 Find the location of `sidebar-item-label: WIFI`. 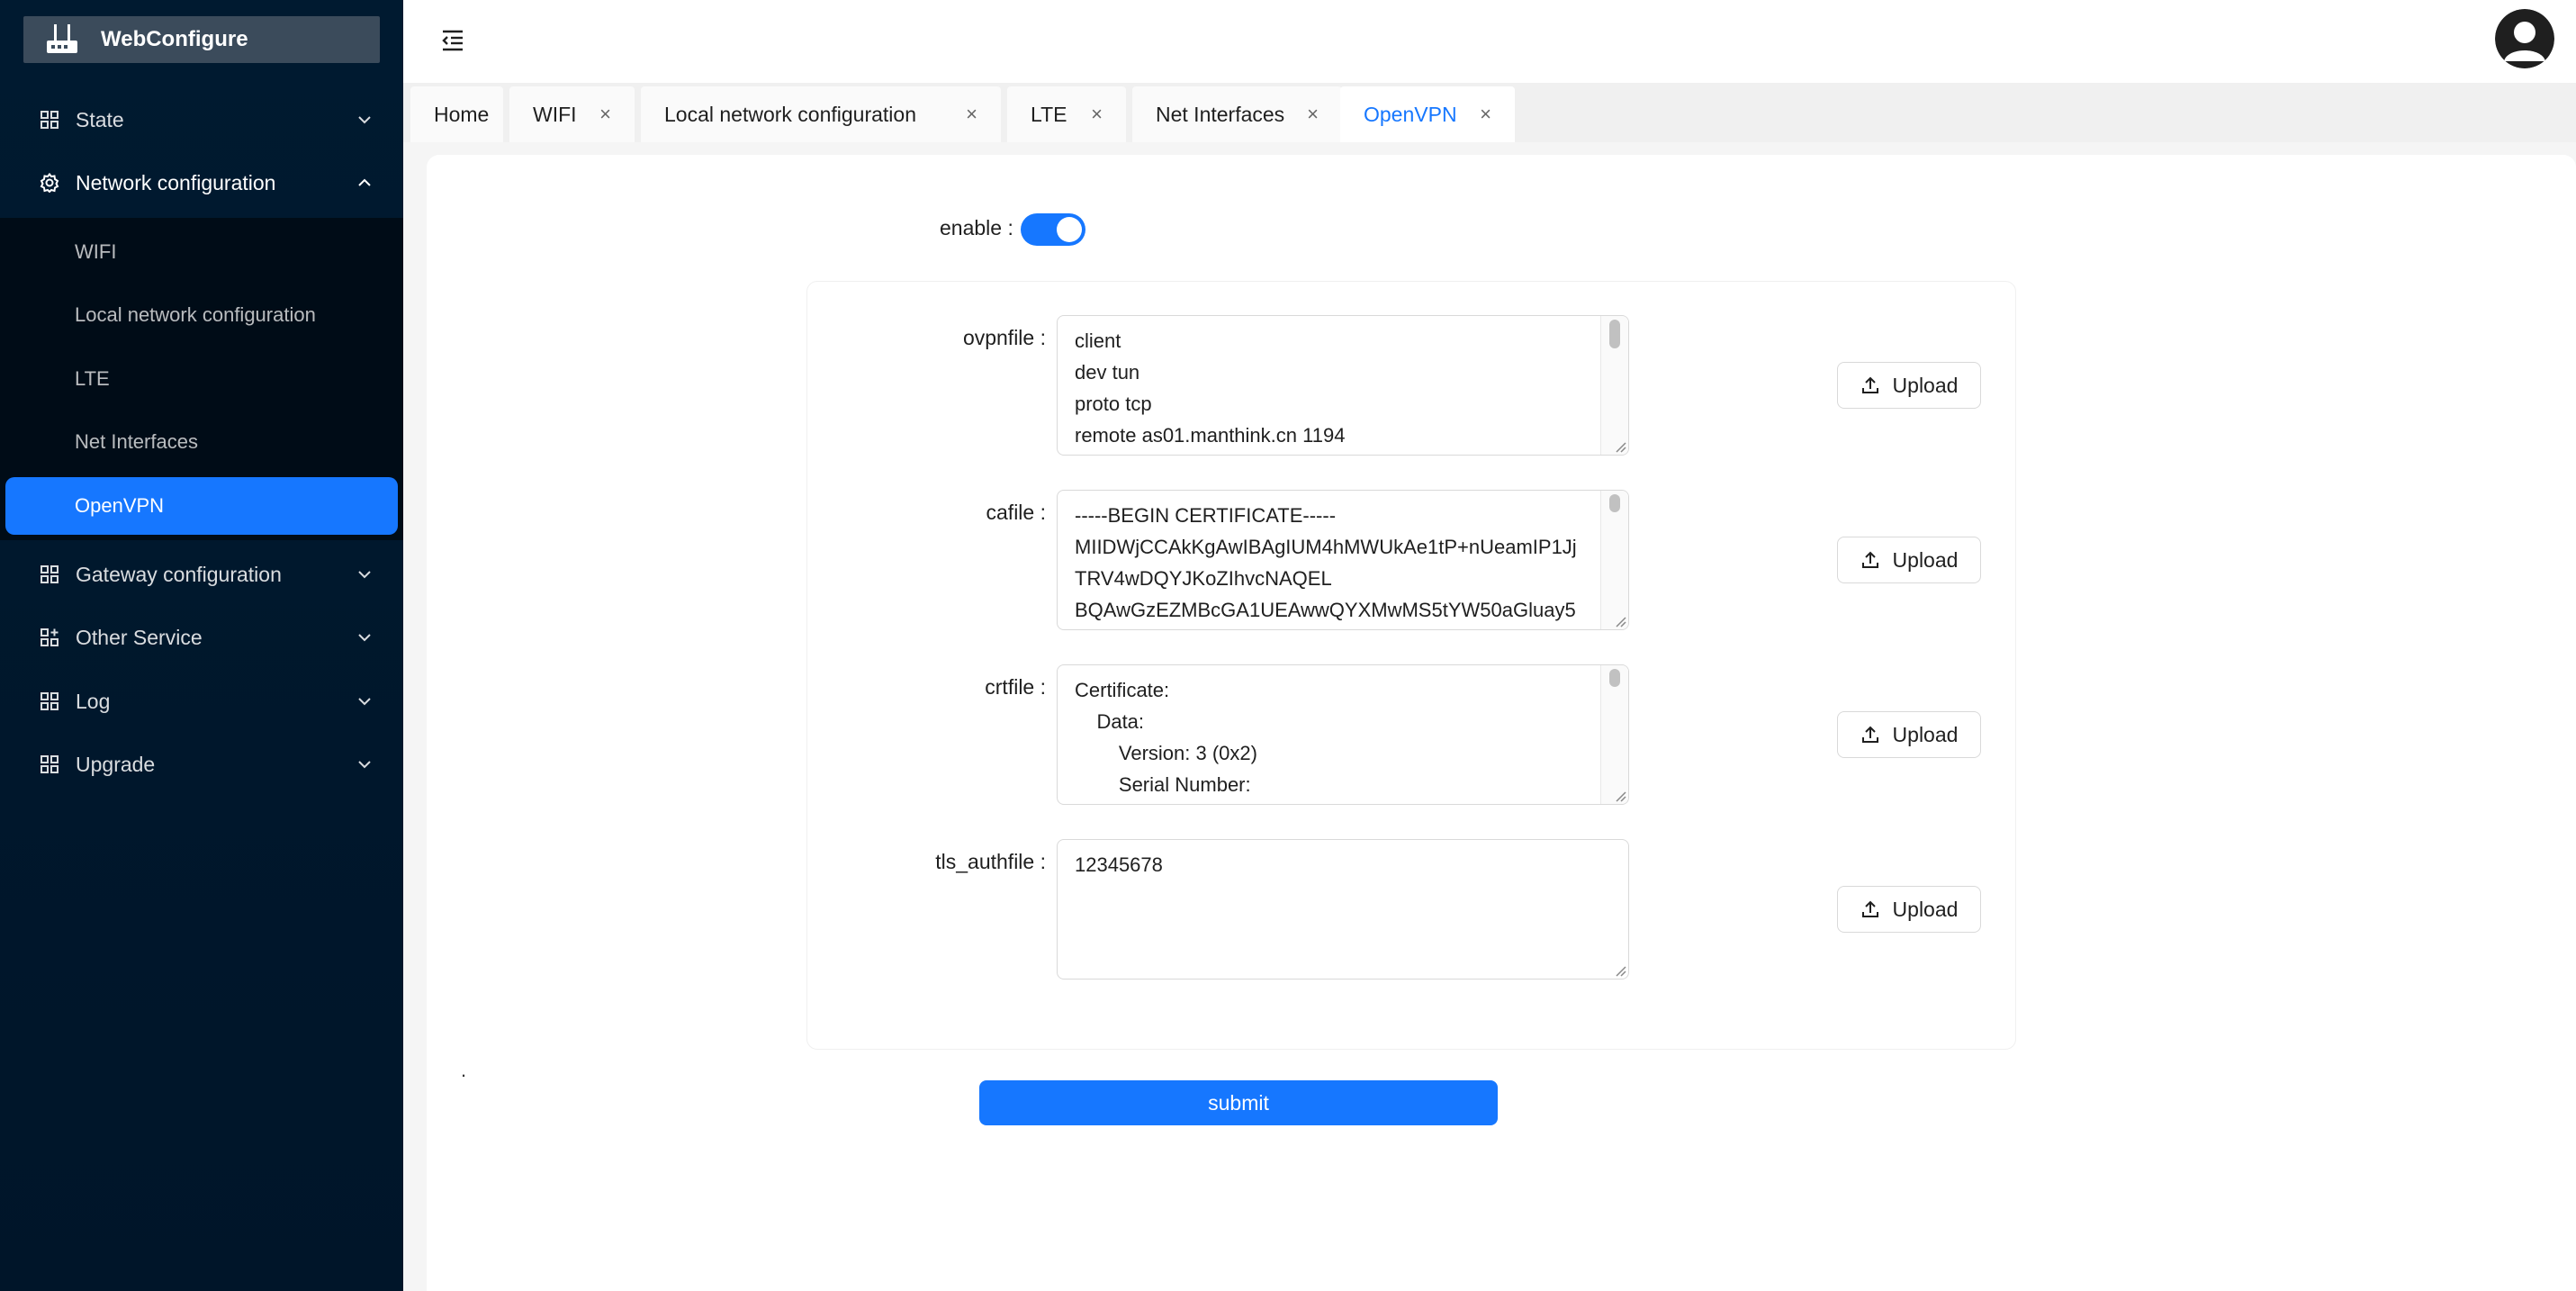

sidebar-item-label: WIFI is located at coordinates (96, 251).